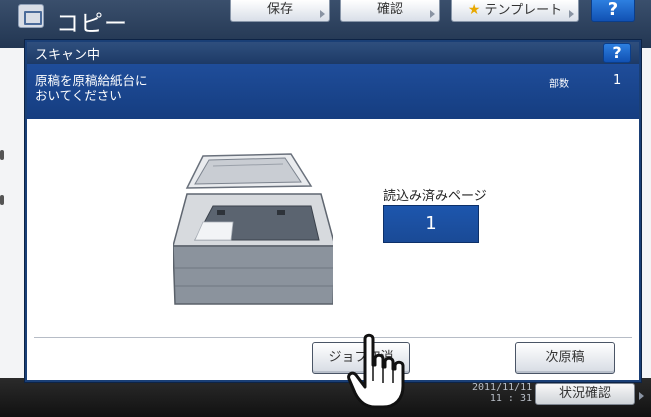 The image size is (651, 417). I want to click on dialog-title: スキャン中, so click(68, 55).